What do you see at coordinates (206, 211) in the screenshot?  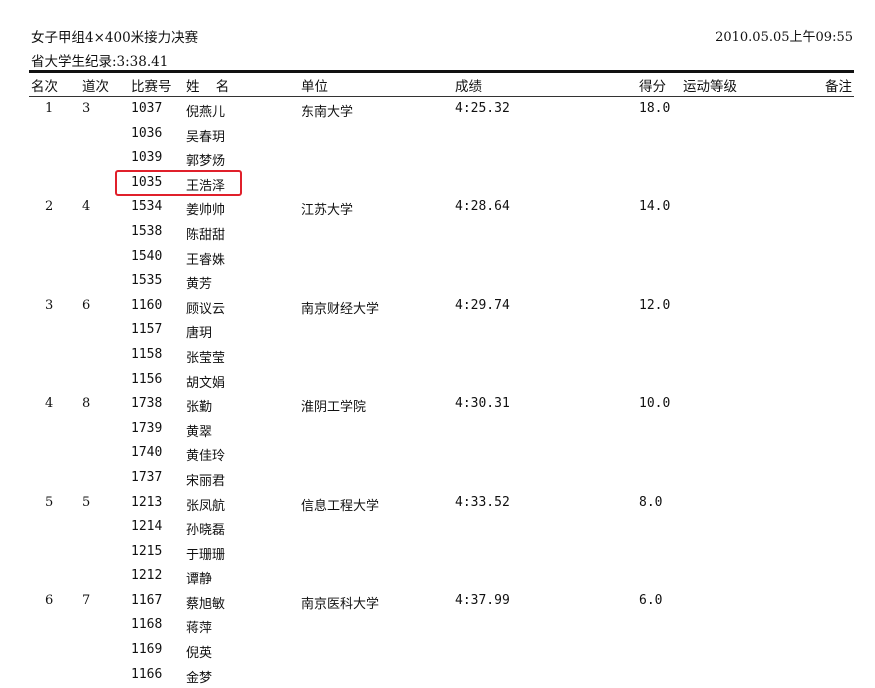 I see `athlete-name-cell: 姜帅帅` at bounding box center [206, 211].